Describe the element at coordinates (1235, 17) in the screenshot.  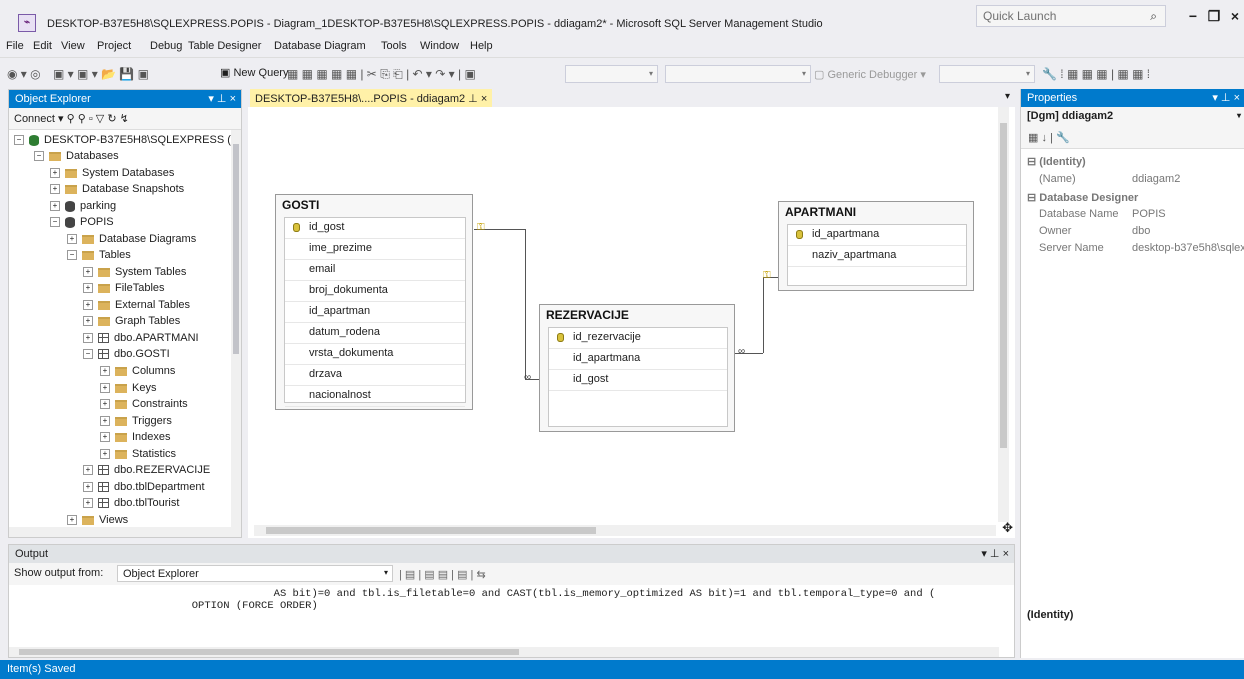
I see `close-icon: ×` at that location.